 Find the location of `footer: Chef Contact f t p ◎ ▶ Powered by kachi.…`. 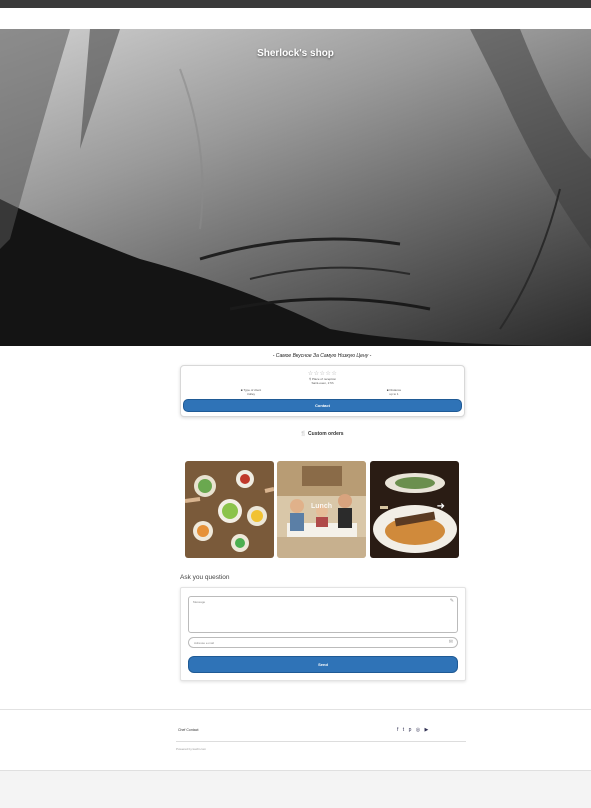

footer: Chef Contact f t p ◎ ▶ Powered by kachi.… is located at coordinates (295, 740).